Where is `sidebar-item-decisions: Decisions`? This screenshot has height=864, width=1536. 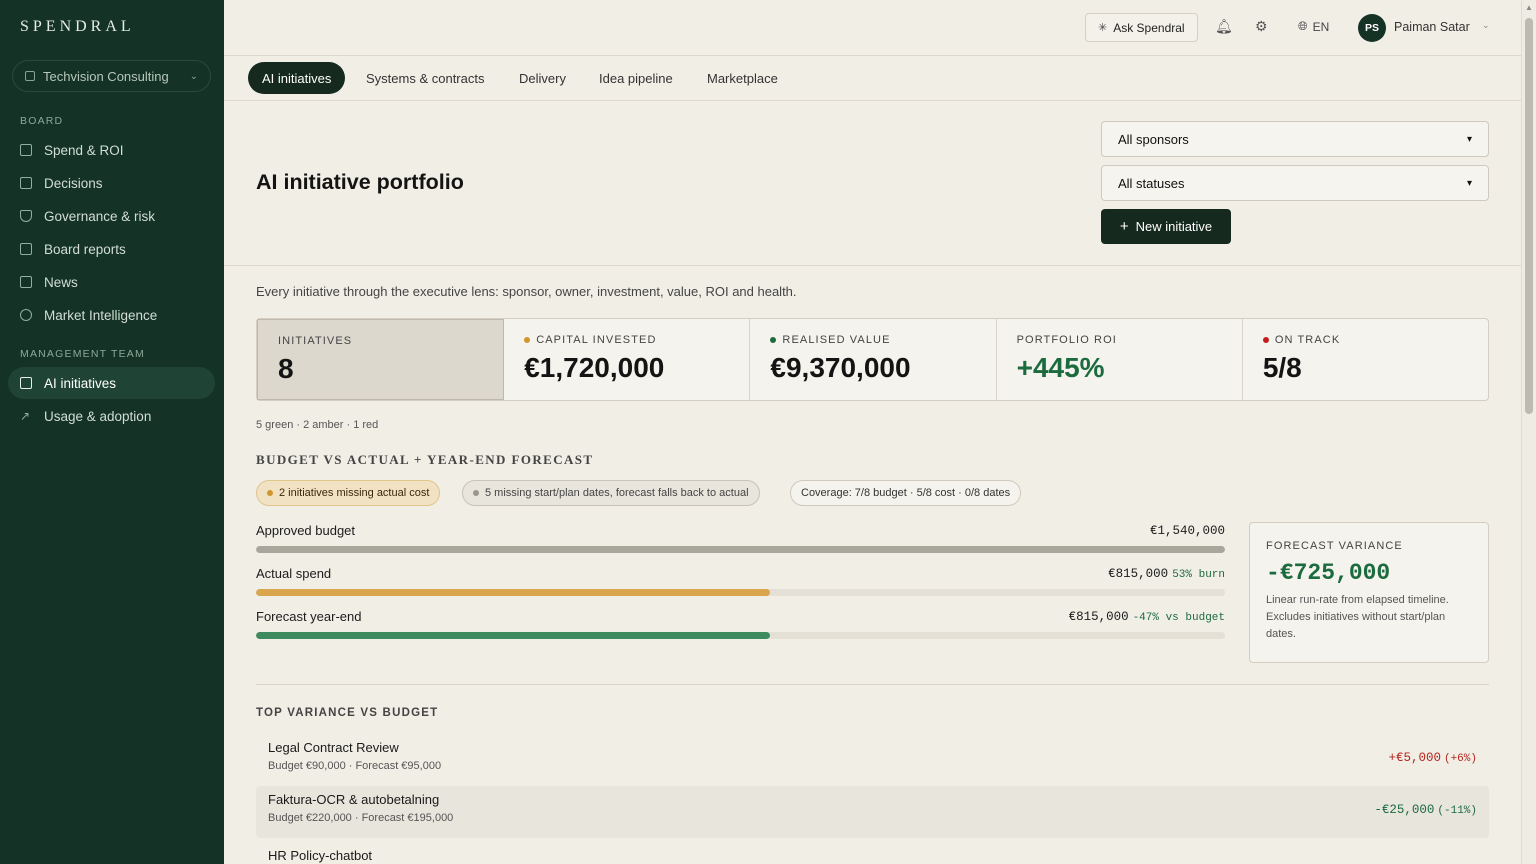
sidebar-item-decisions: Decisions is located at coordinates (111, 183).